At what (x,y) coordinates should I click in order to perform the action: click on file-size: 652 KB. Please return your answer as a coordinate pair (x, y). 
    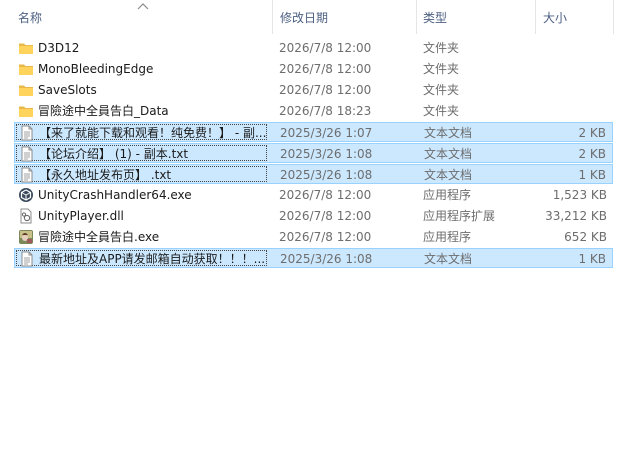
    Looking at the image, I should click on (585, 237).